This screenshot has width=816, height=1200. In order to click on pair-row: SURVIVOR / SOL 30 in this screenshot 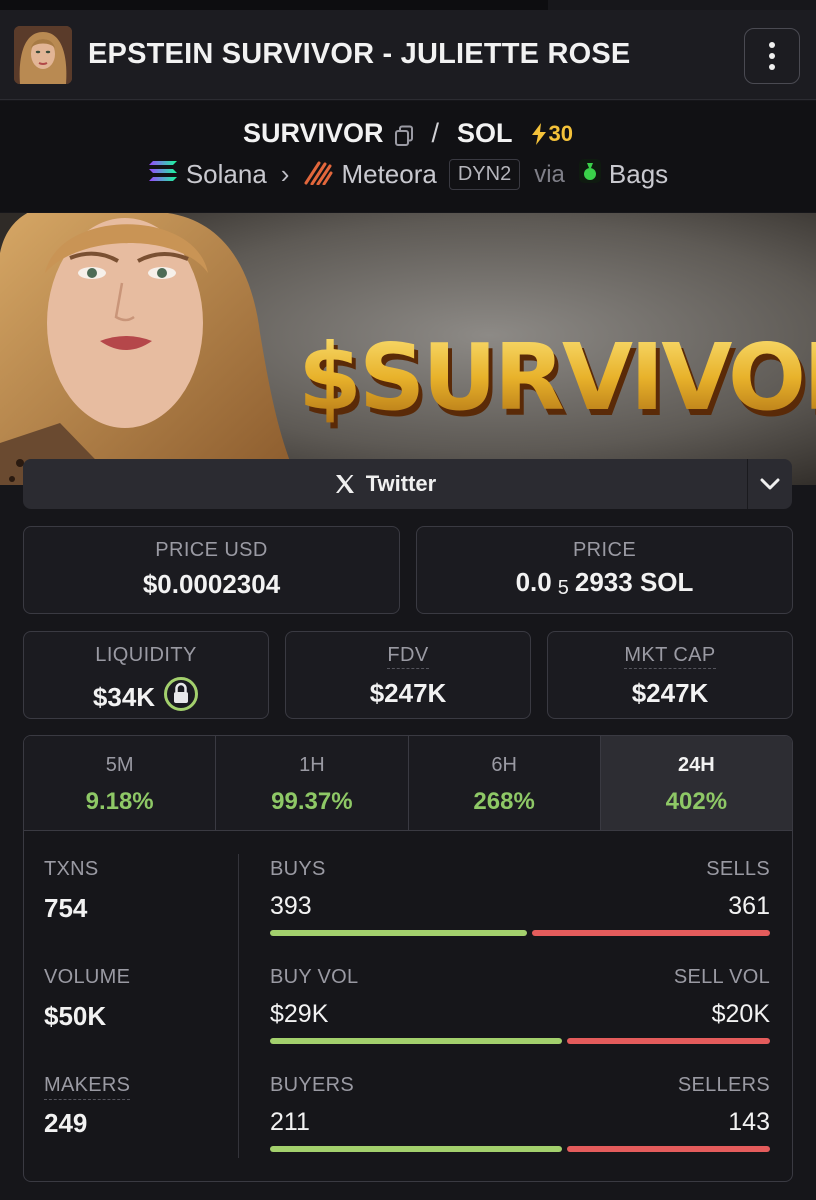, I will do `click(408, 133)`.